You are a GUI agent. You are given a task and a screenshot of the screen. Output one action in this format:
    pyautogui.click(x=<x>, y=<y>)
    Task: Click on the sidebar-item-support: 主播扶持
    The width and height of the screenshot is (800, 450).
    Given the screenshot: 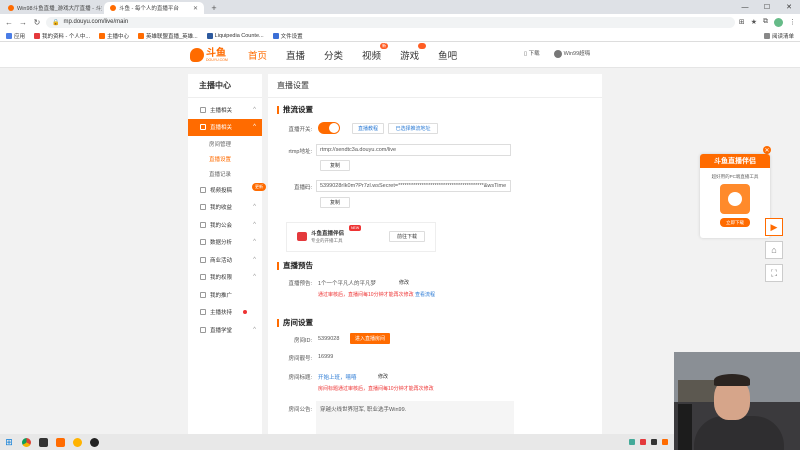 What is the action you would take?
    pyautogui.click(x=225, y=313)
    